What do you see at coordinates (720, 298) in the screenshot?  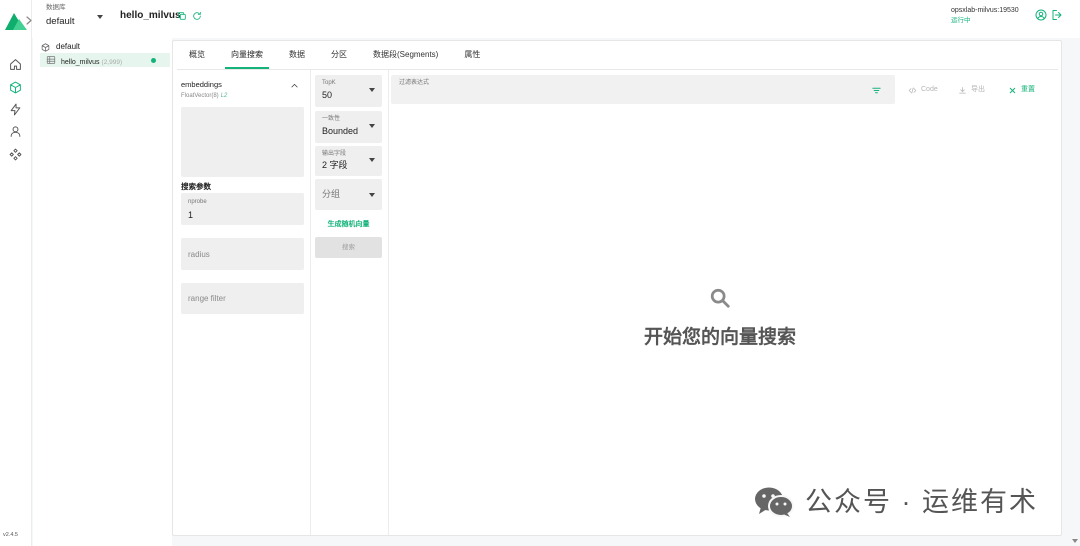 I see `search-icon` at bounding box center [720, 298].